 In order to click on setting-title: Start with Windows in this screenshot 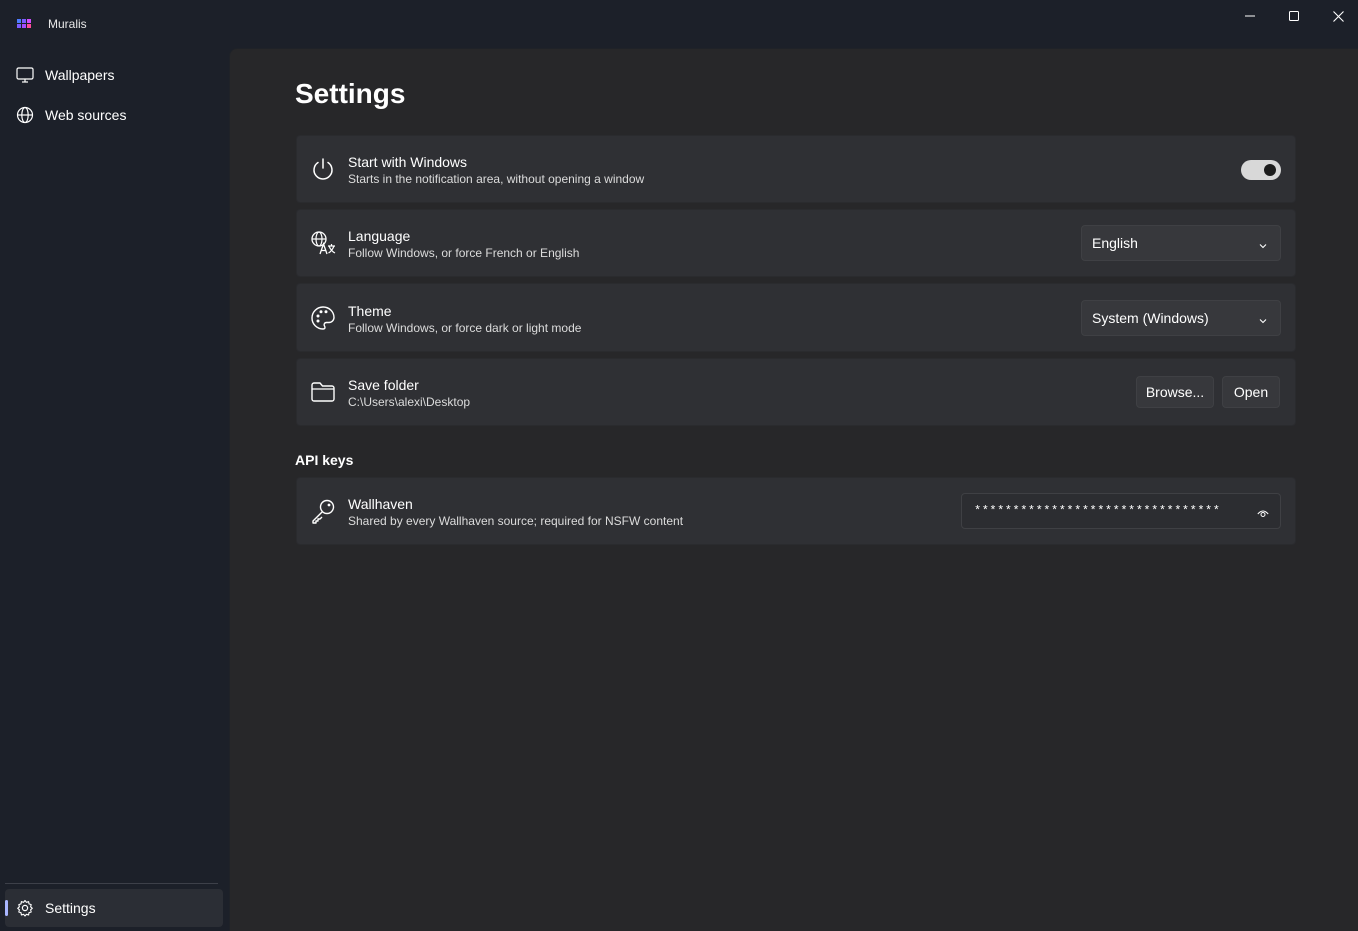, I will do `click(408, 162)`.